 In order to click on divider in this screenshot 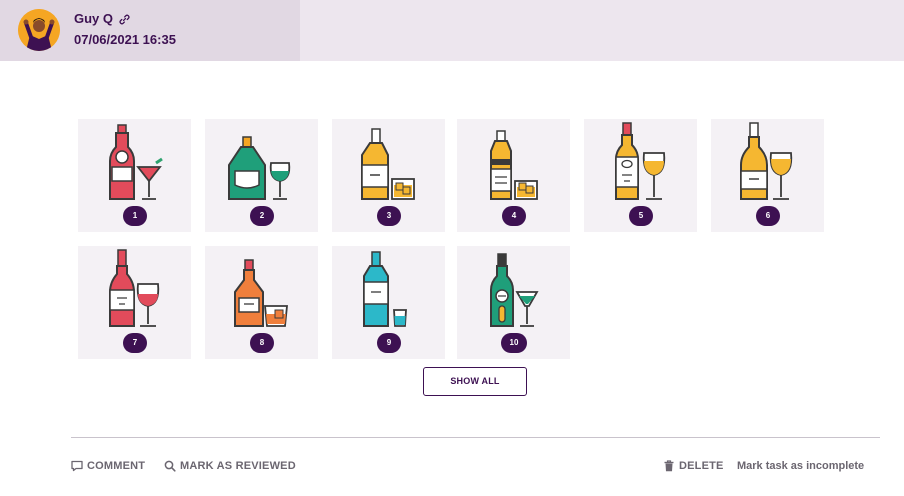, I will do `click(475, 437)`.